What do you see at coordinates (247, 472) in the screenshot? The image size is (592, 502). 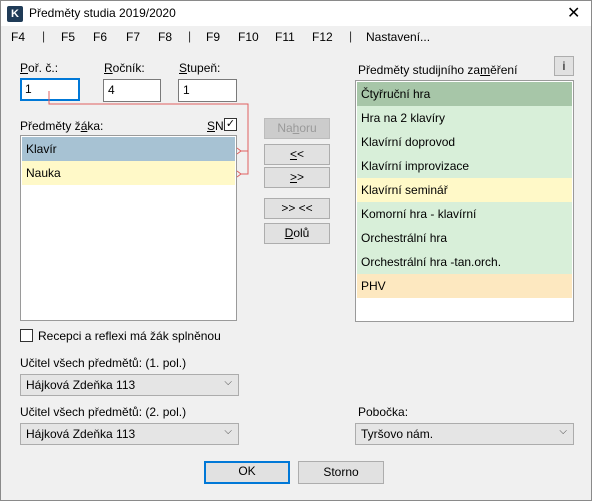 I see `ok-button: OK` at bounding box center [247, 472].